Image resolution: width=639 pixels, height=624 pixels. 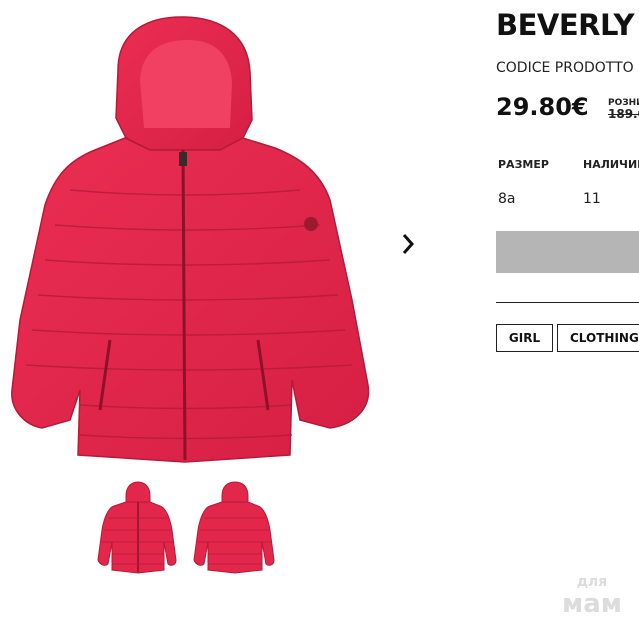 I want to click on thumbnail-strip, so click(x=188, y=528).